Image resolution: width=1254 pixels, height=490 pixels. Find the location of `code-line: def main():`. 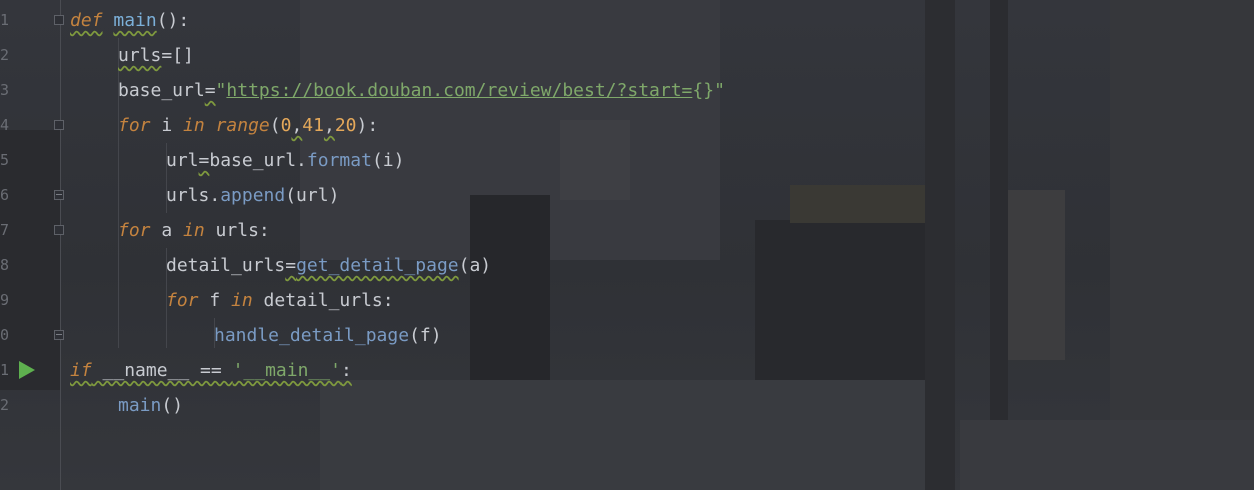

code-line: def main(): is located at coordinates (129, 20).